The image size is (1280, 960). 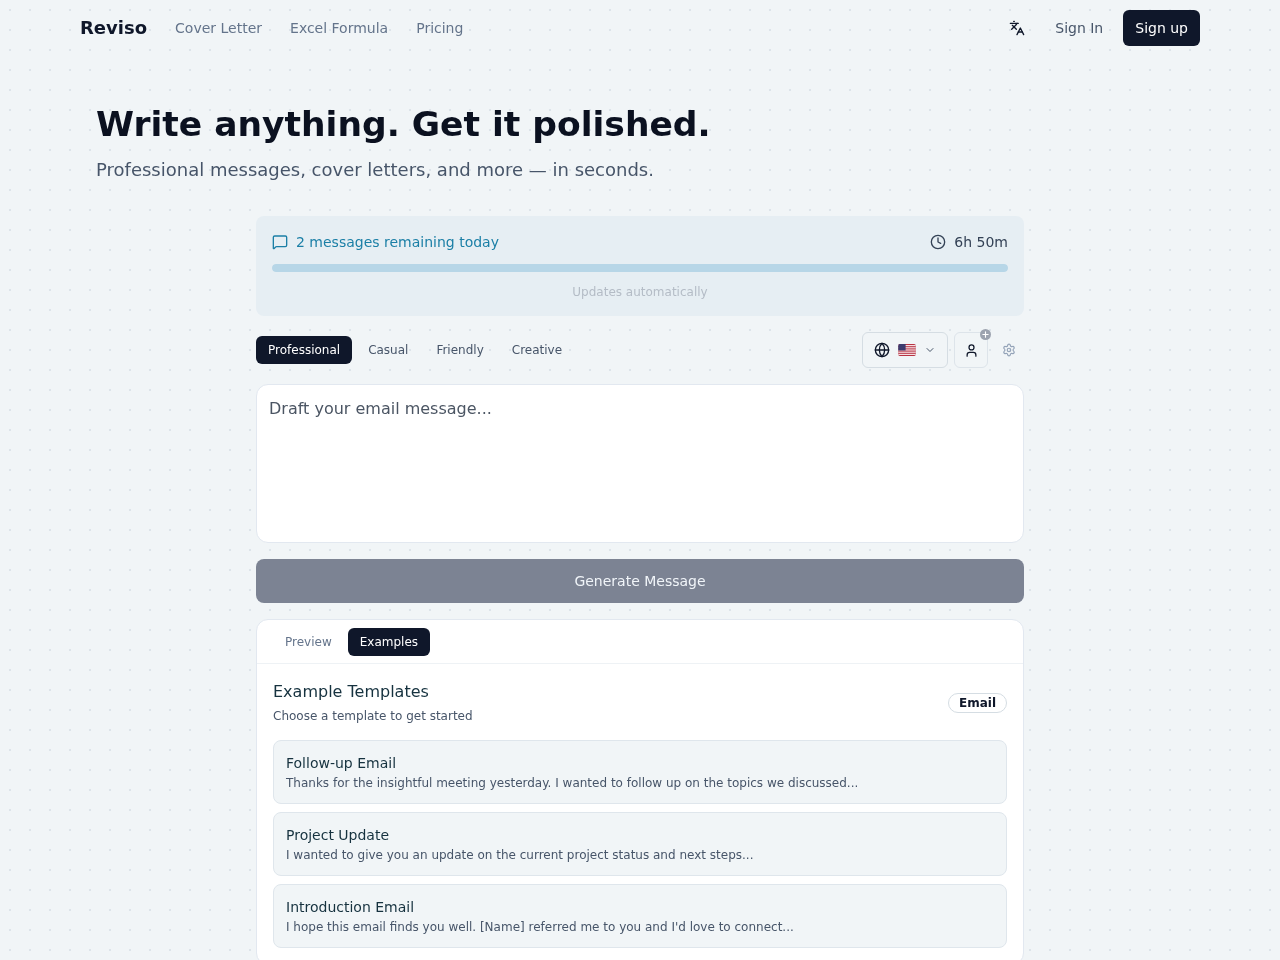 What do you see at coordinates (338, 835) in the screenshot?
I see `template-title: Project Update` at bounding box center [338, 835].